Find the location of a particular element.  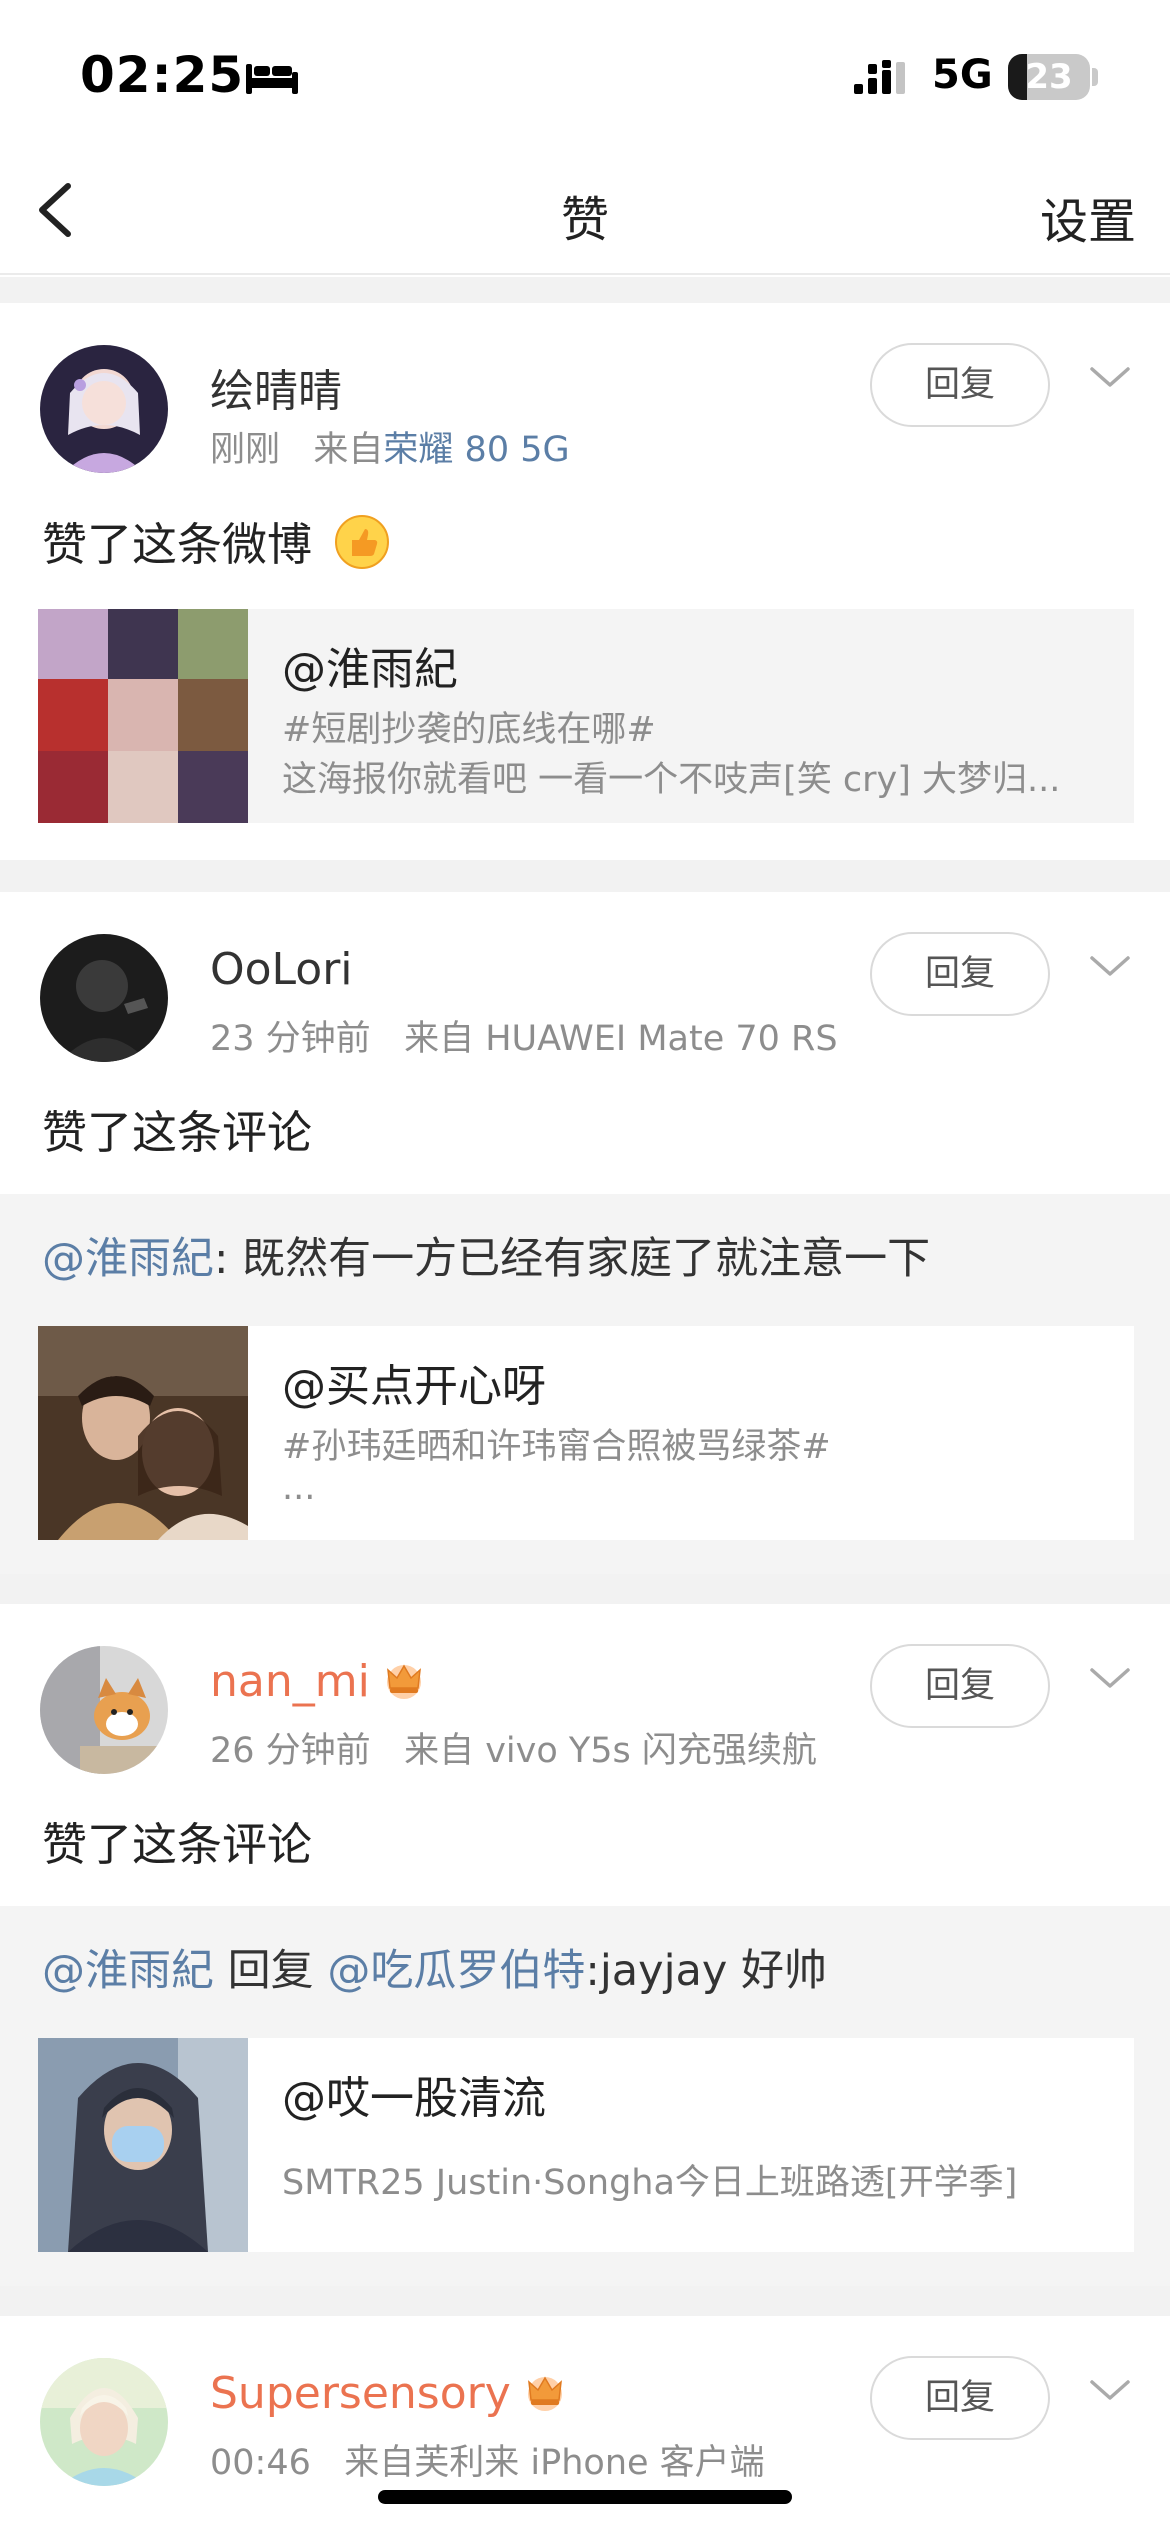

comment-text: @淮雨紀: 既然有一方已经有家庭了就注意一下 is located at coordinates (486, 1255).